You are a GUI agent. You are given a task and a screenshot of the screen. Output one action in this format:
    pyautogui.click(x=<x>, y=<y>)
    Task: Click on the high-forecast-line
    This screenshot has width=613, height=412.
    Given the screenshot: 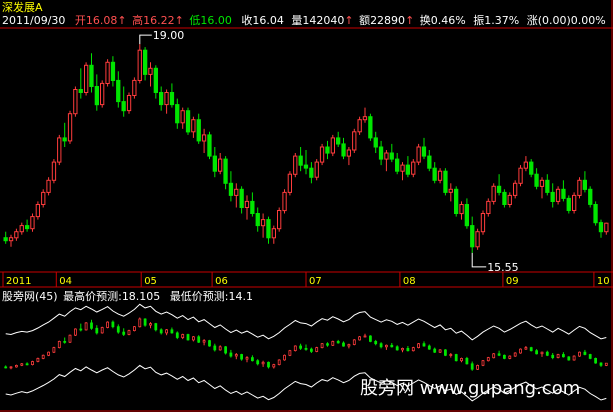 What is the action you would take?
    pyautogui.click(x=306, y=322)
    